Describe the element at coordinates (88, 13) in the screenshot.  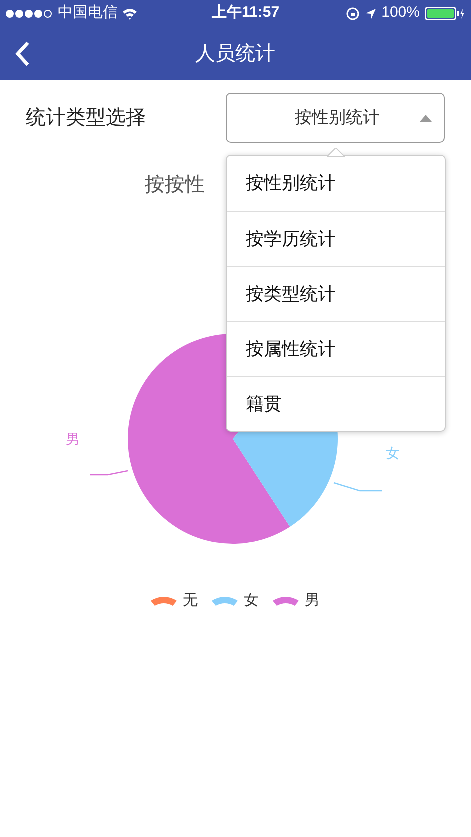
I see `carrier-name: 中国电信` at that location.